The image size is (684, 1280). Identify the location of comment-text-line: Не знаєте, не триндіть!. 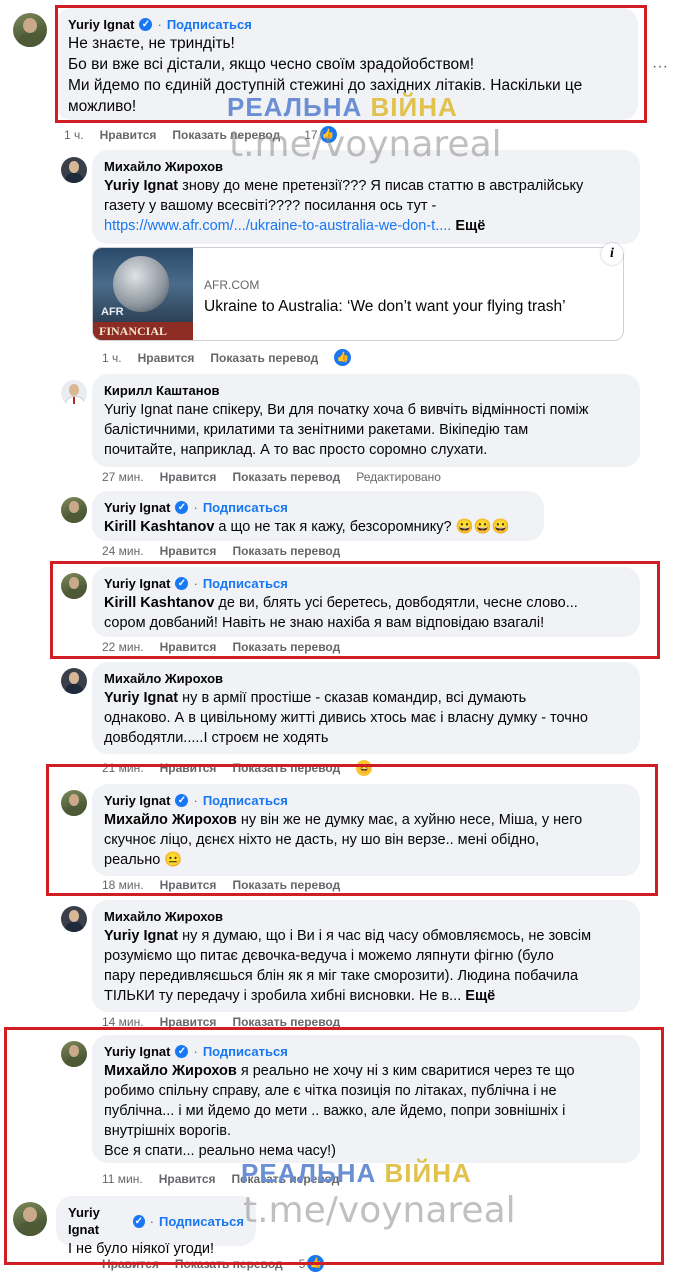
(151, 43).